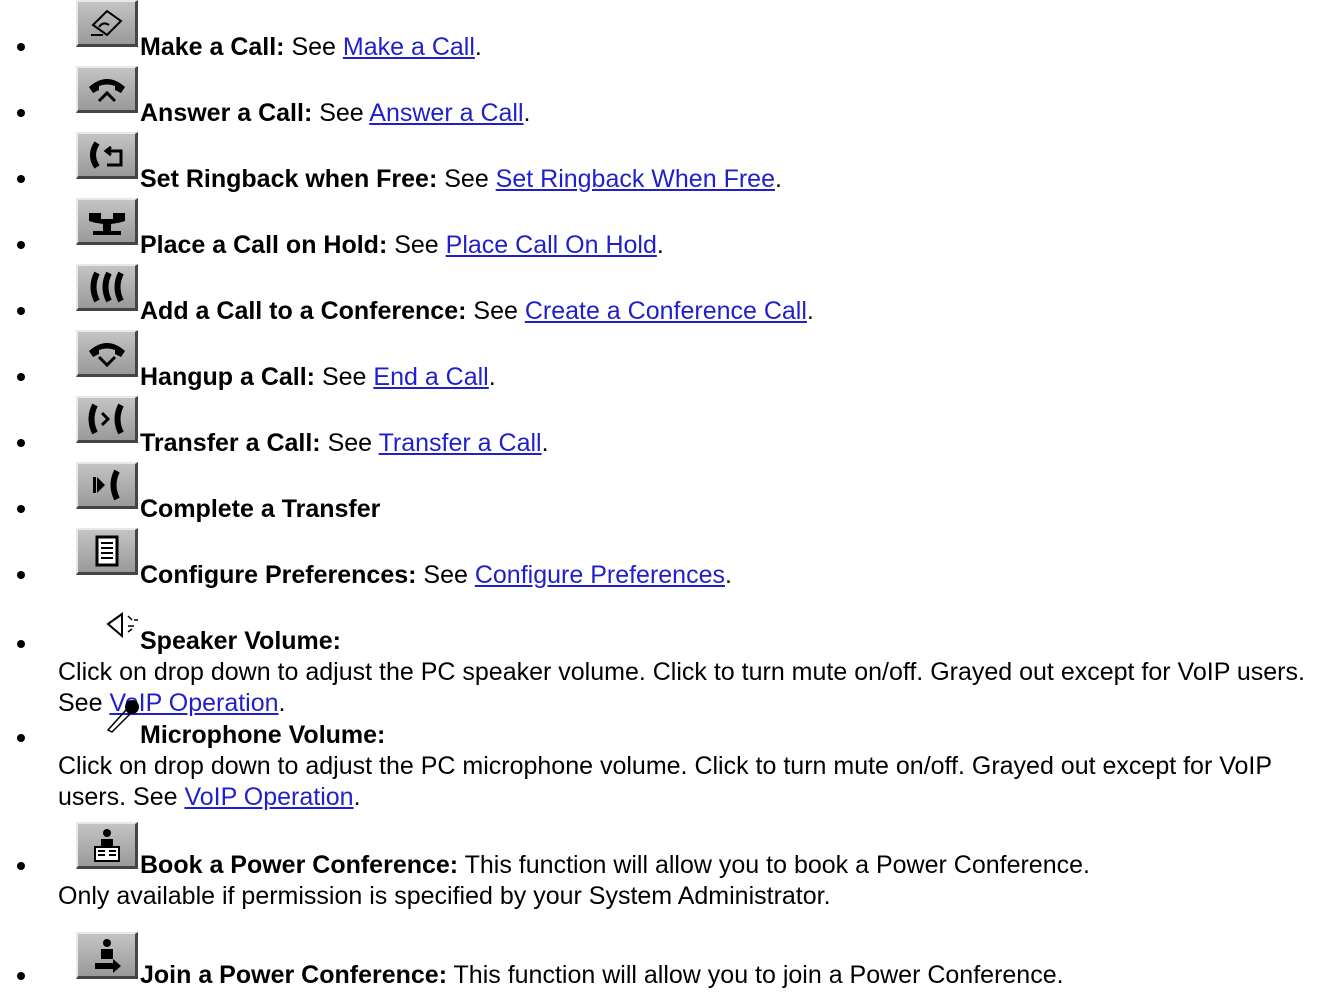  I want to click on ringback-icon, so click(107, 155).